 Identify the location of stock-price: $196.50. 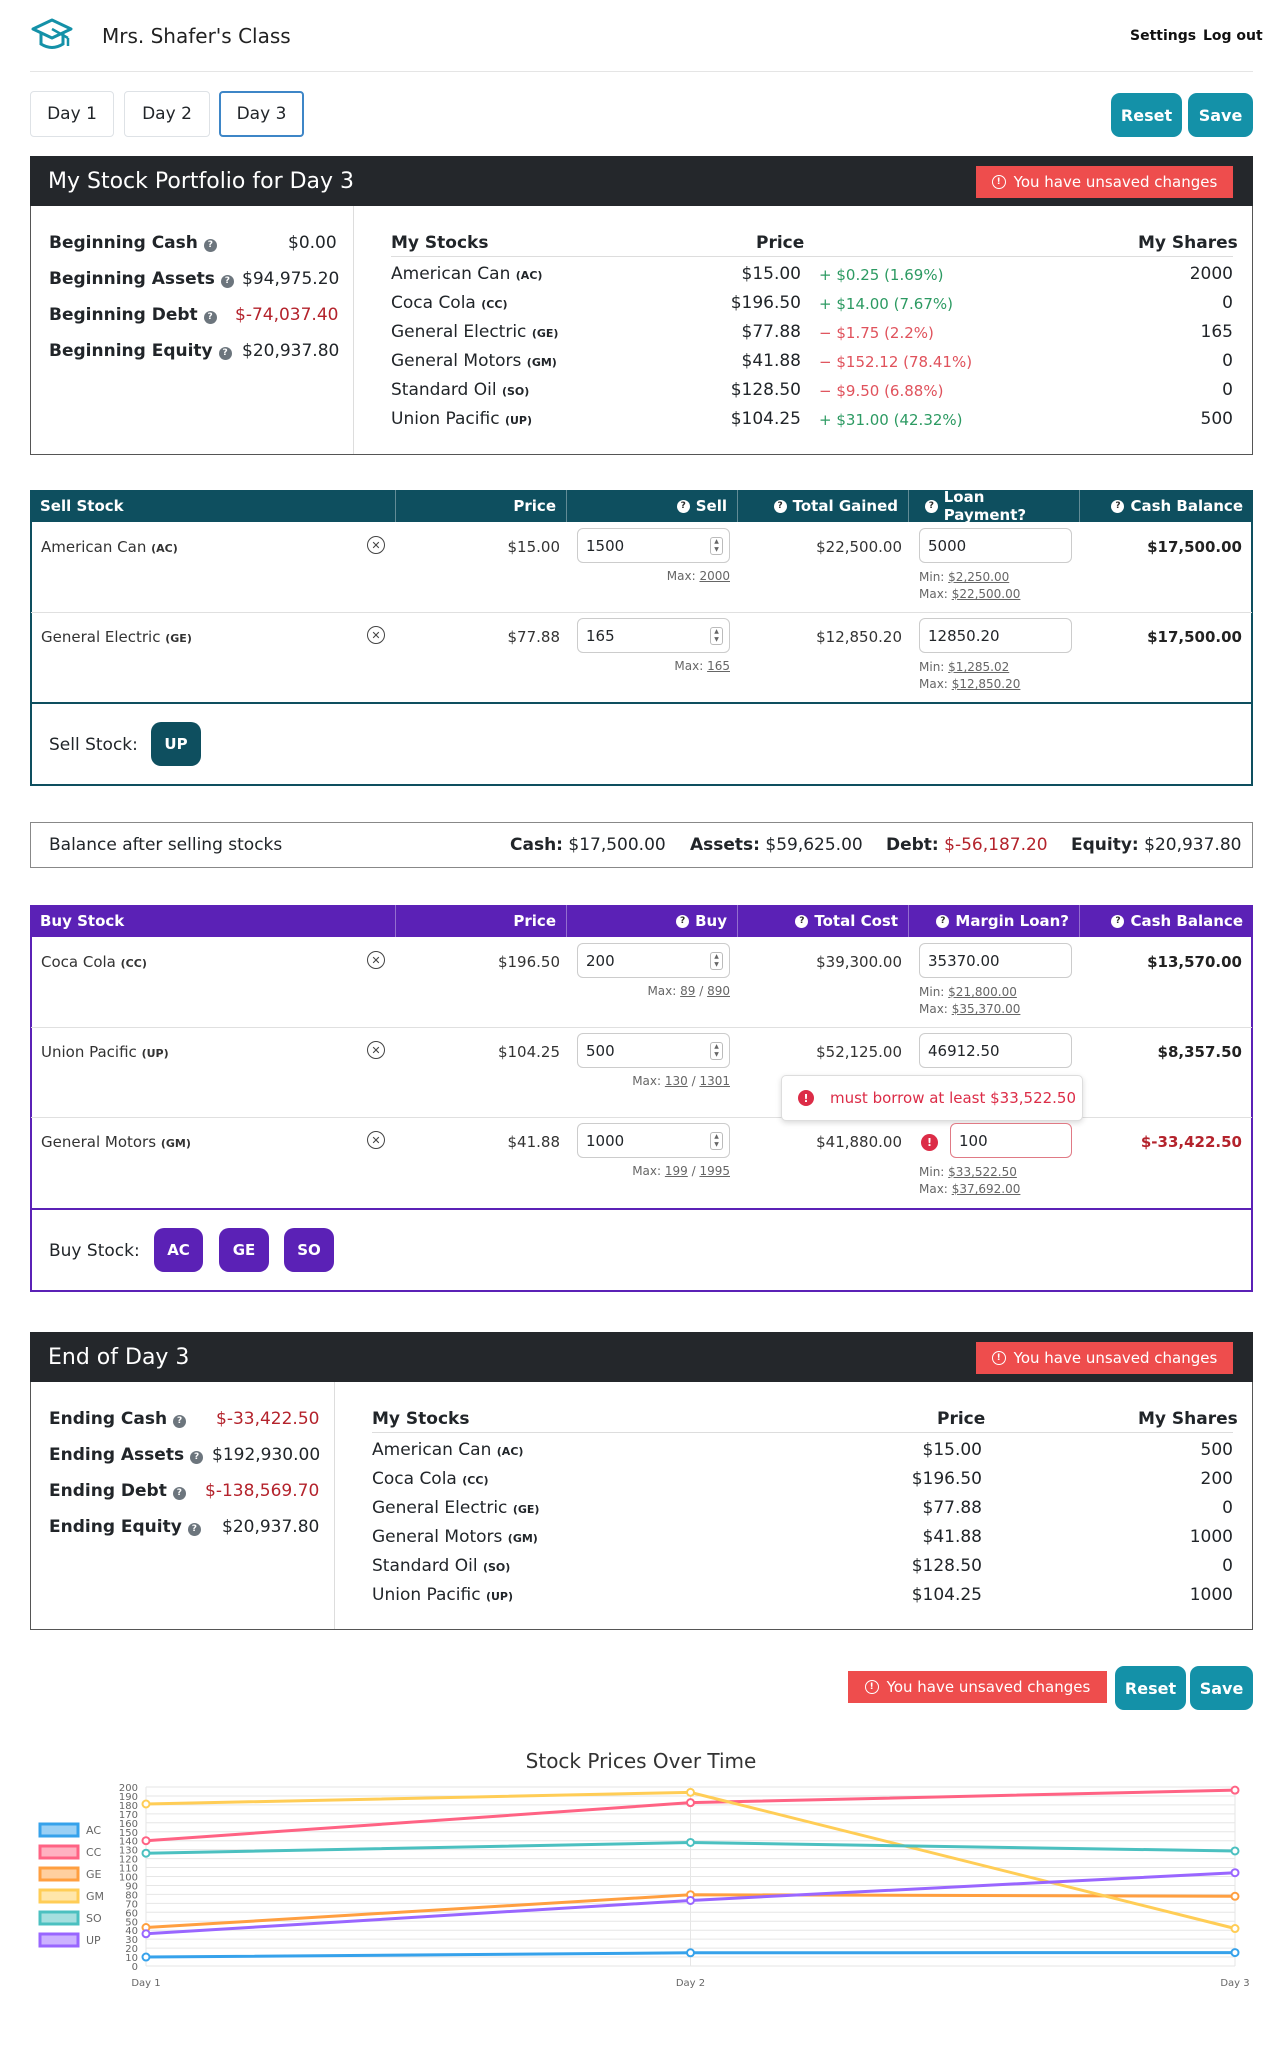
(765, 303).